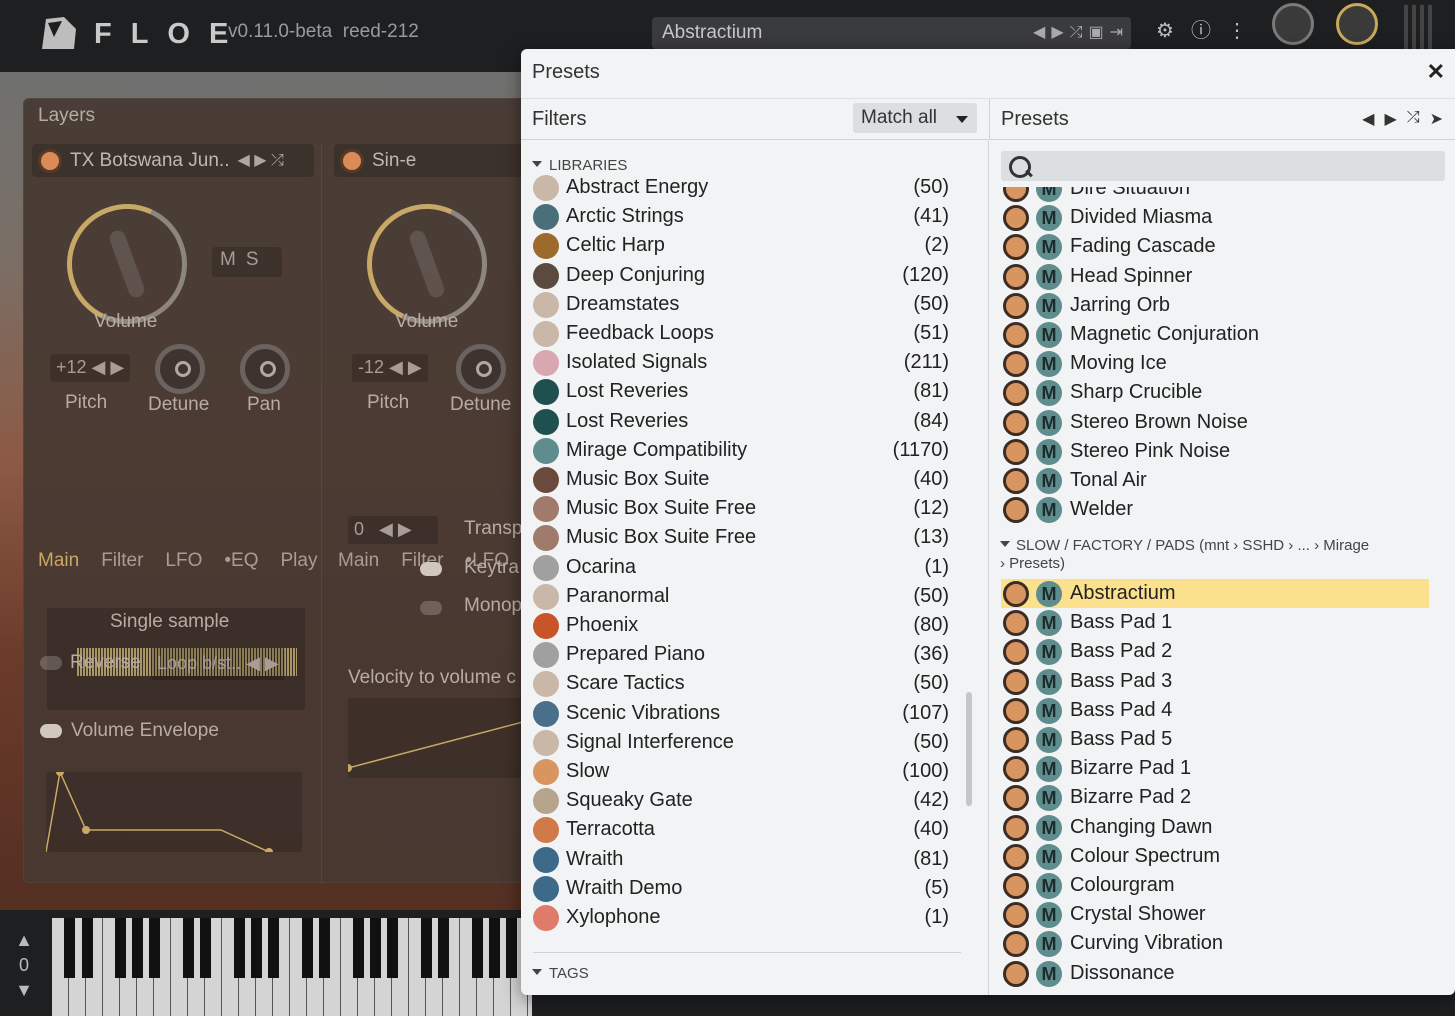 The width and height of the screenshot is (1455, 1016). What do you see at coordinates (748, 625) in the screenshot?
I see `library-item: Phoenix (80)` at bounding box center [748, 625].